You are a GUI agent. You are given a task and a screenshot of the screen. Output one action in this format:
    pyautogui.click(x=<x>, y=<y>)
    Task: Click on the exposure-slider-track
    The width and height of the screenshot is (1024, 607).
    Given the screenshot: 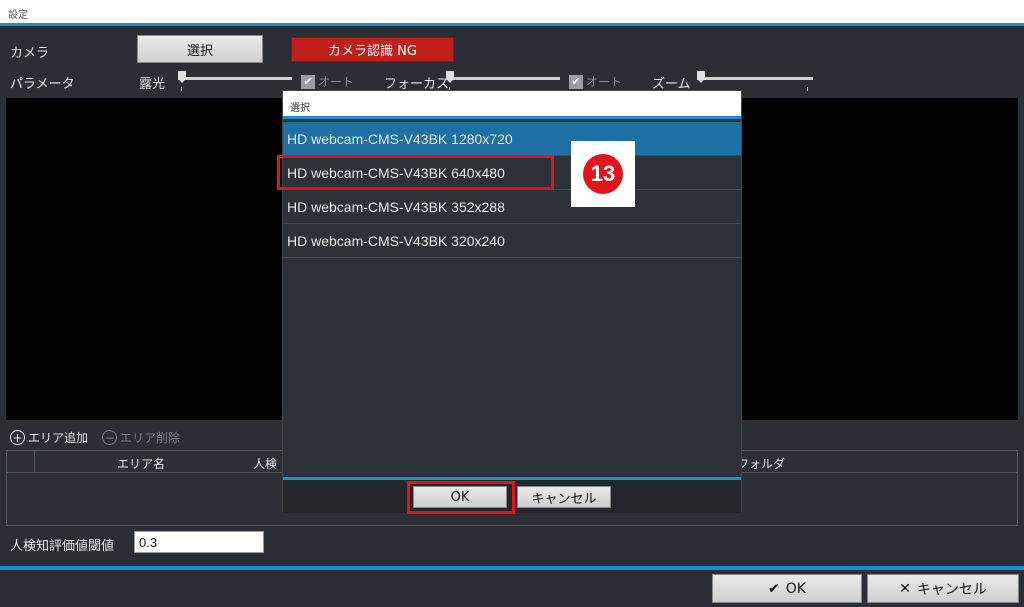 What is the action you would take?
    pyautogui.click(x=235, y=78)
    